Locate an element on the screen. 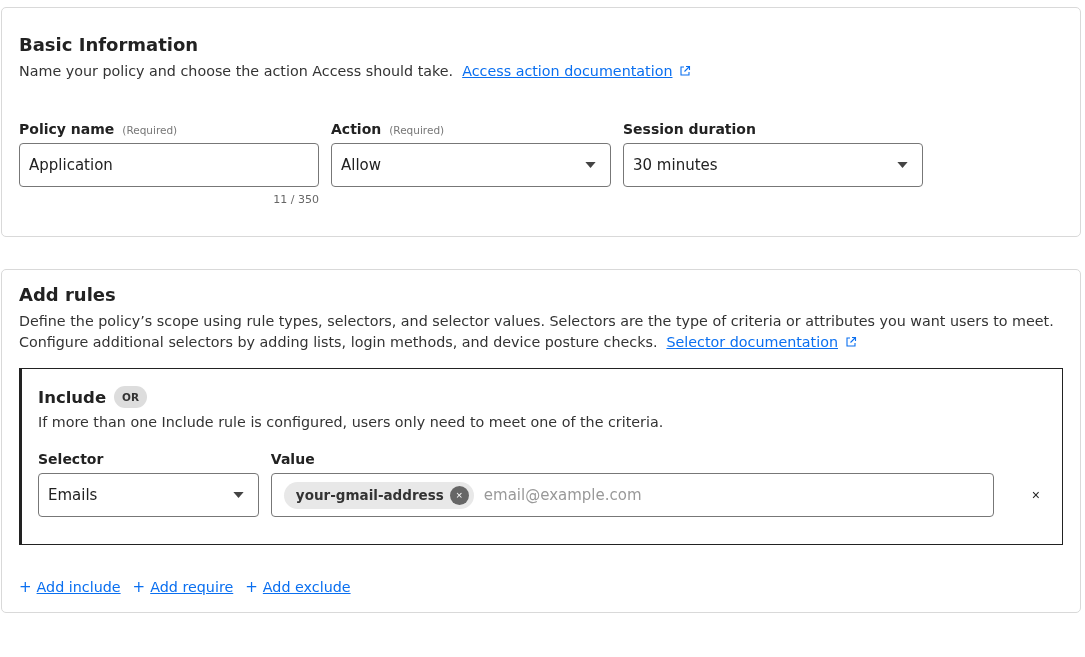  description-text: Name your policy and choose the action Access should take. is located at coordinates (236, 71).